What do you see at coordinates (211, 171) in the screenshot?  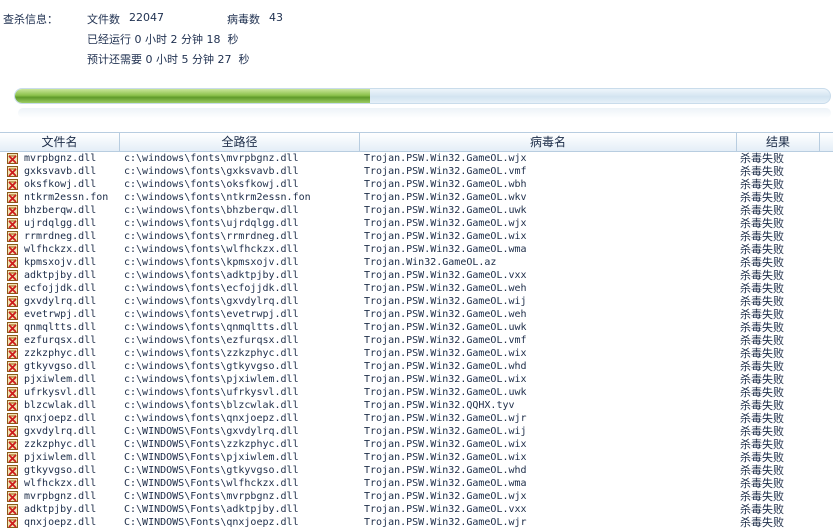 I see `row-fullpath: c:\windows\fonts\gxksvavb.dll` at bounding box center [211, 171].